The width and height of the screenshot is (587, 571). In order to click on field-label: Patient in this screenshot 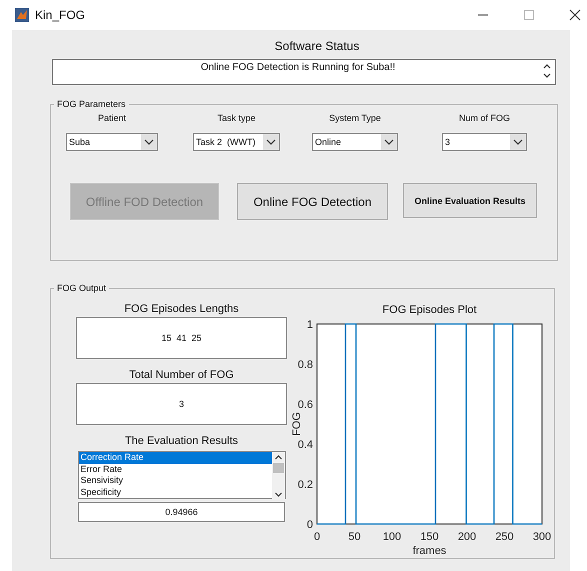, I will do `click(112, 119)`.